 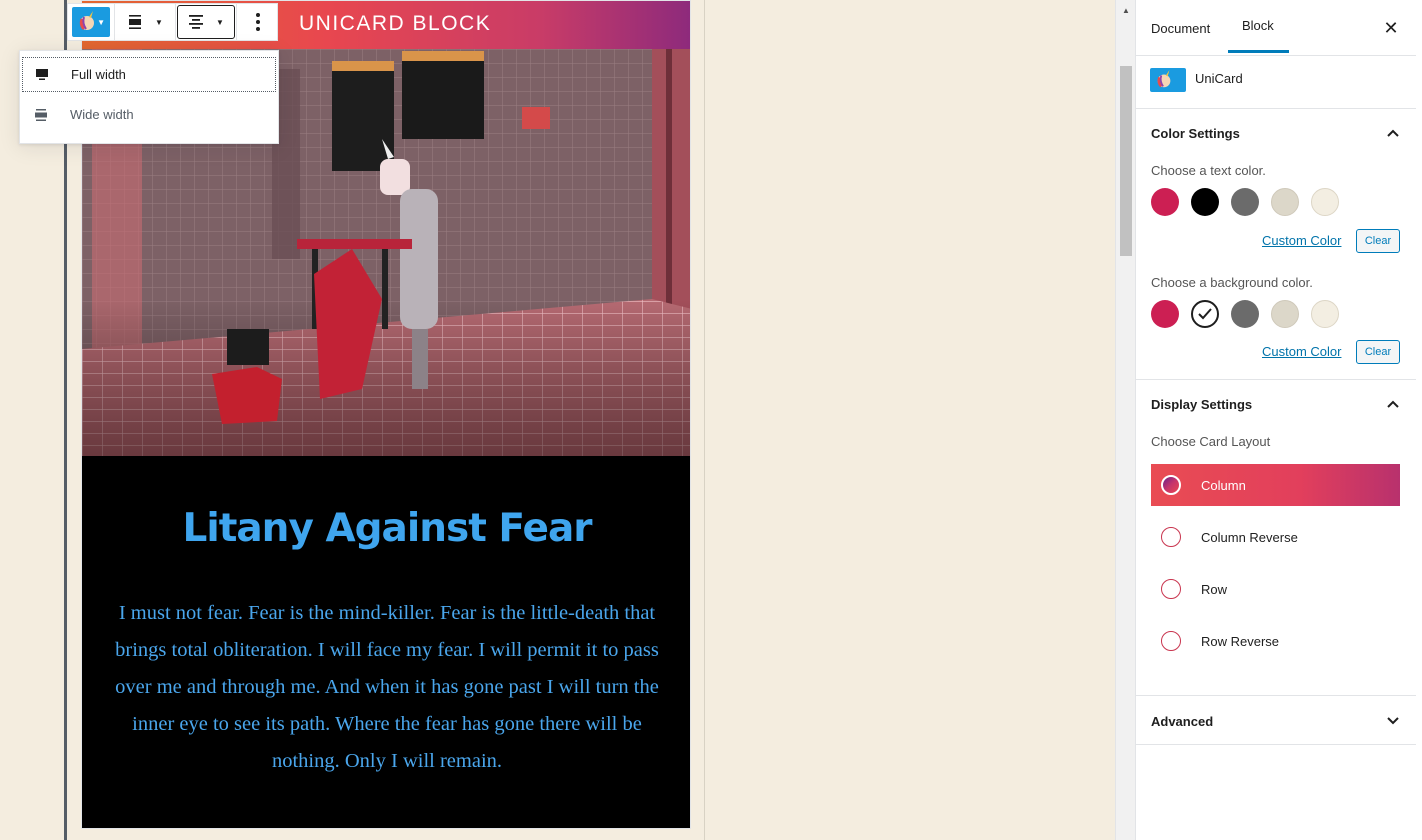 I want to click on text-color-swatch-crimson, so click(x=1165, y=202).